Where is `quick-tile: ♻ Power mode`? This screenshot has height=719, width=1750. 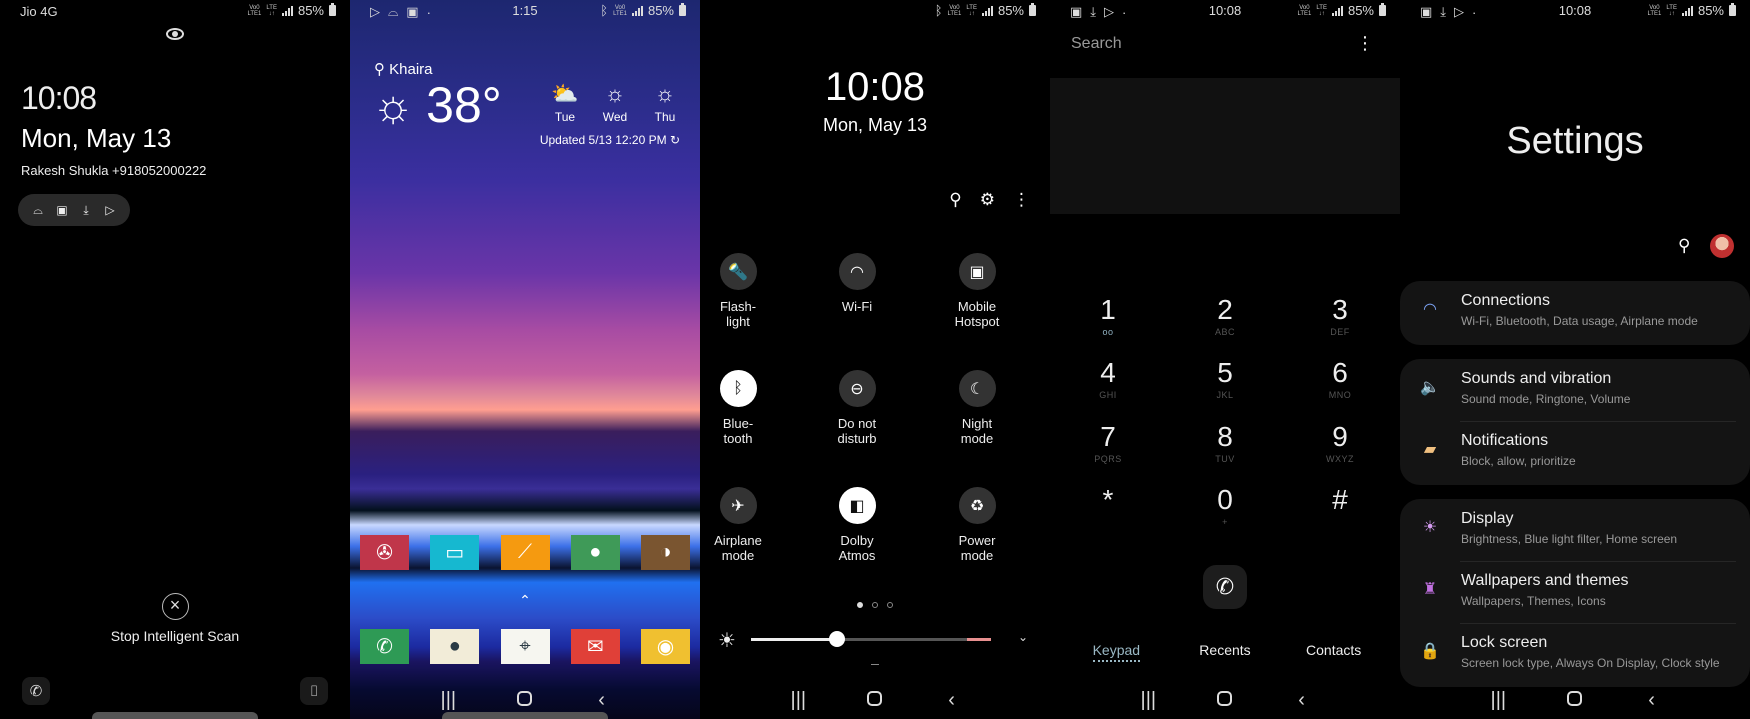 quick-tile: ♻ Power mode is located at coordinates (977, 525).